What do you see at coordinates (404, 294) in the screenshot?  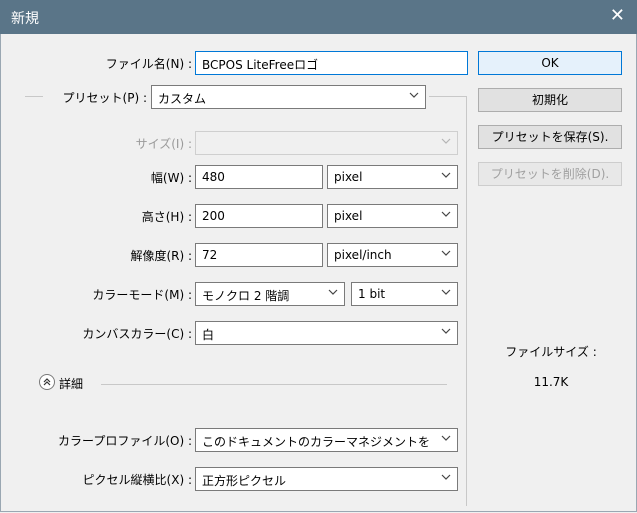 I see `bit-depth-select: 1 bit` at bounding box center [404, 294].